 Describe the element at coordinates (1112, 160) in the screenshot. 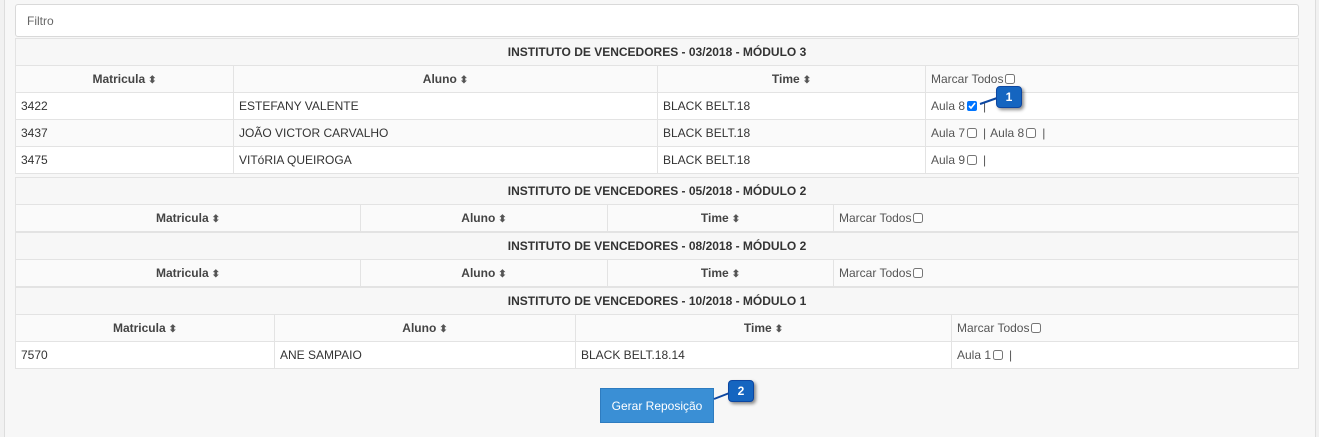

I see `cell-aulas: Aula 9 |` at that location.